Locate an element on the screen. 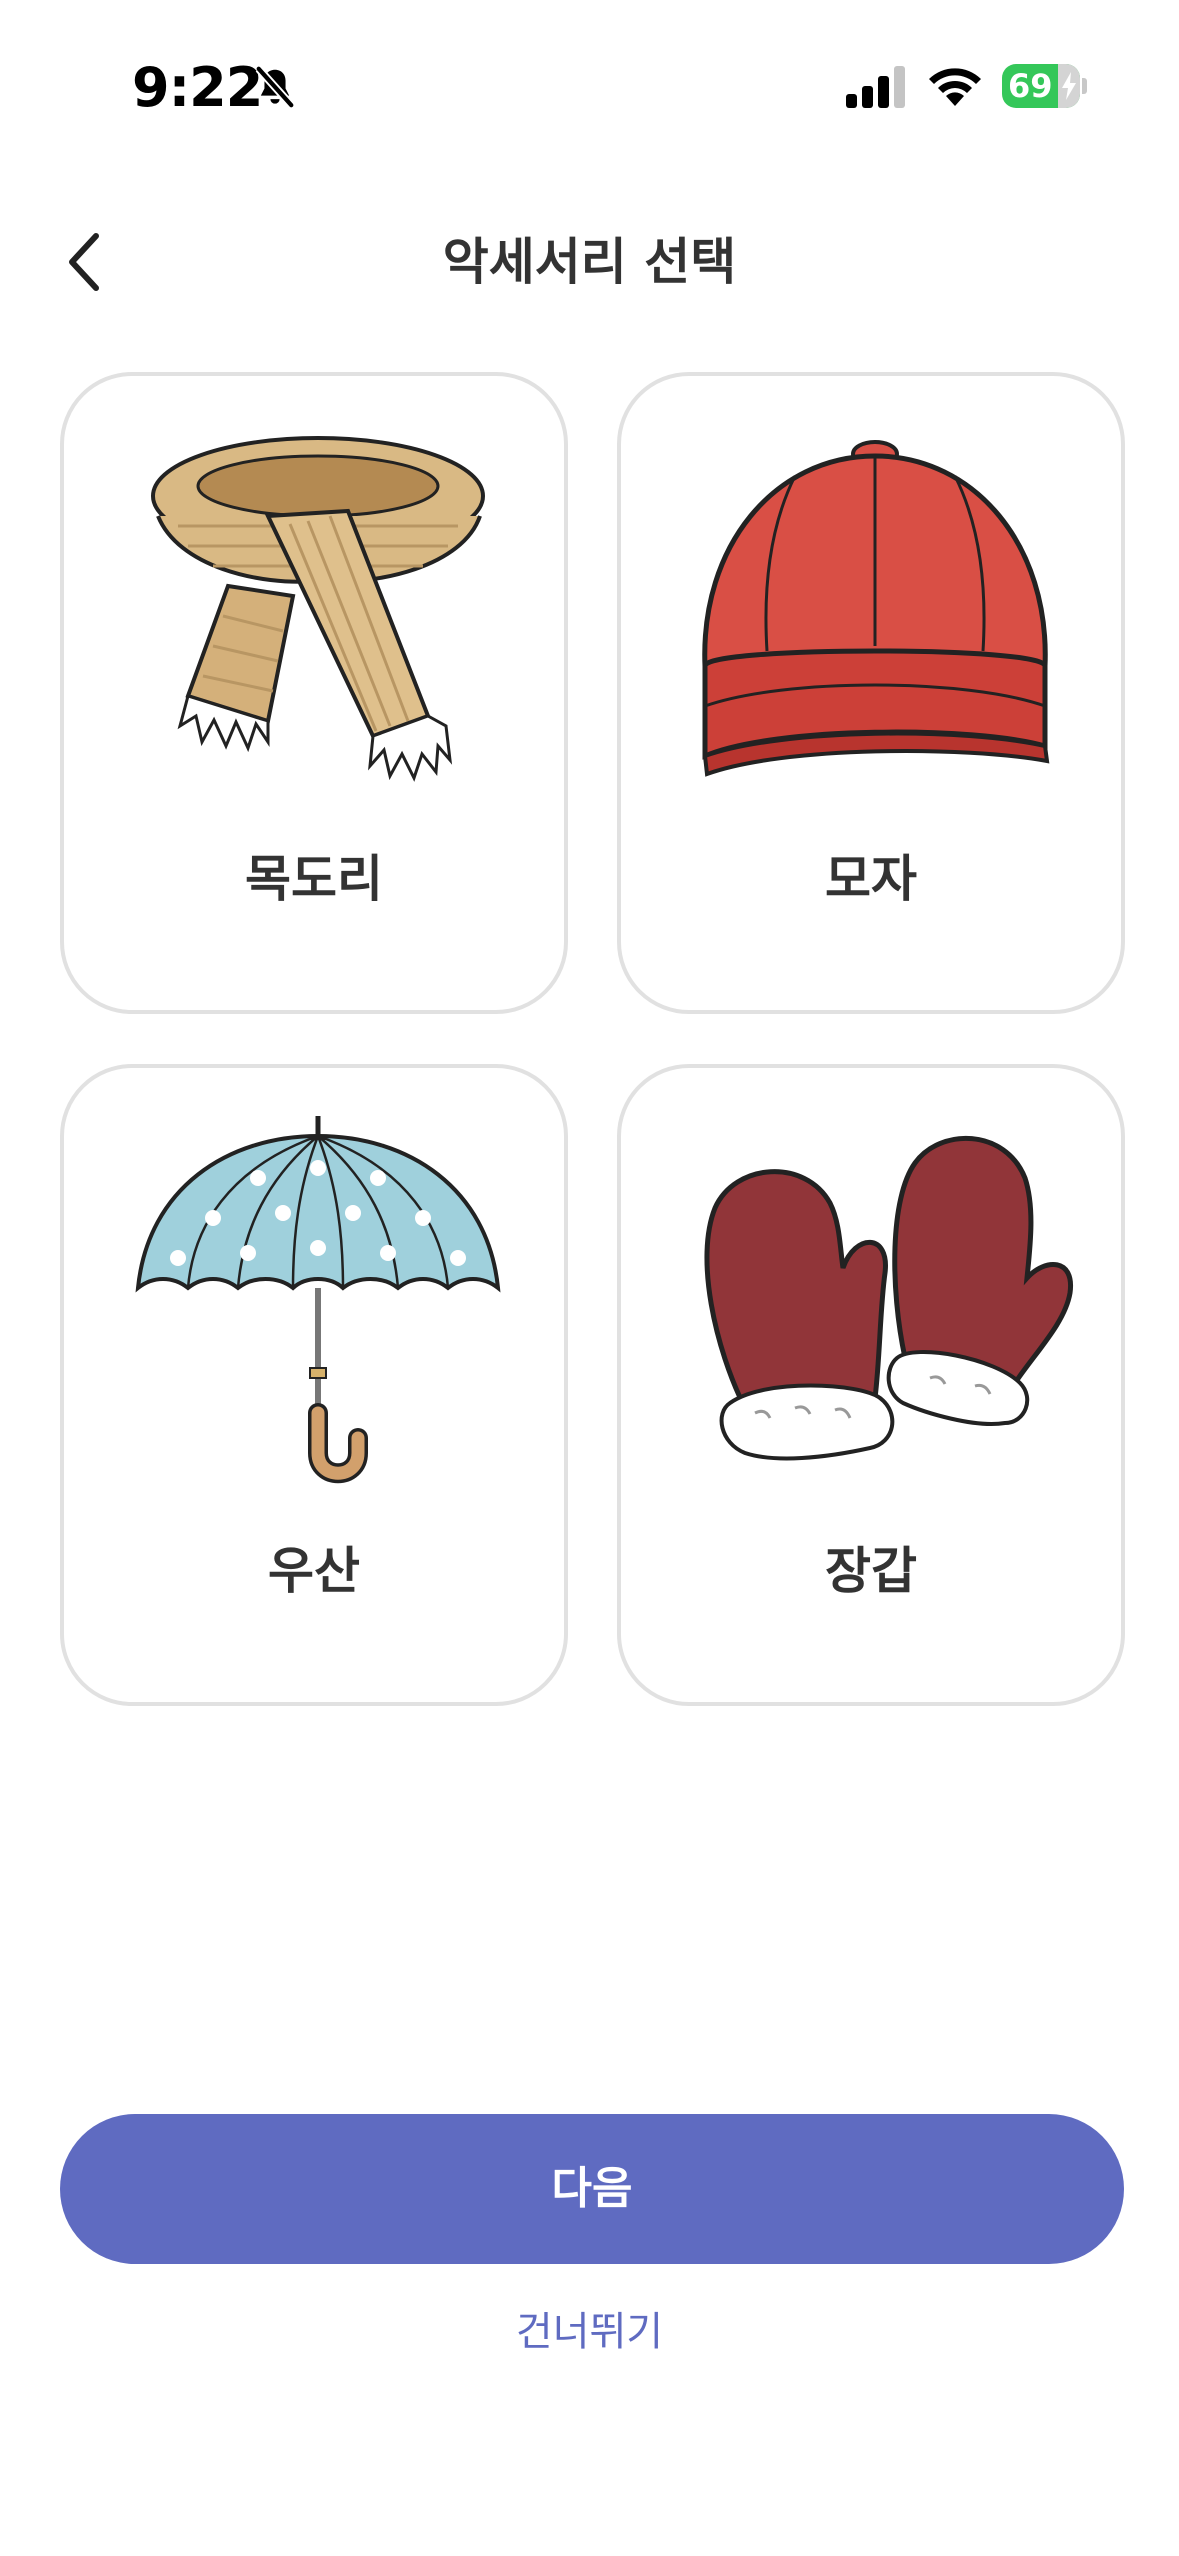  accessory-label: 목도리 is located at coordinates (314, 879).